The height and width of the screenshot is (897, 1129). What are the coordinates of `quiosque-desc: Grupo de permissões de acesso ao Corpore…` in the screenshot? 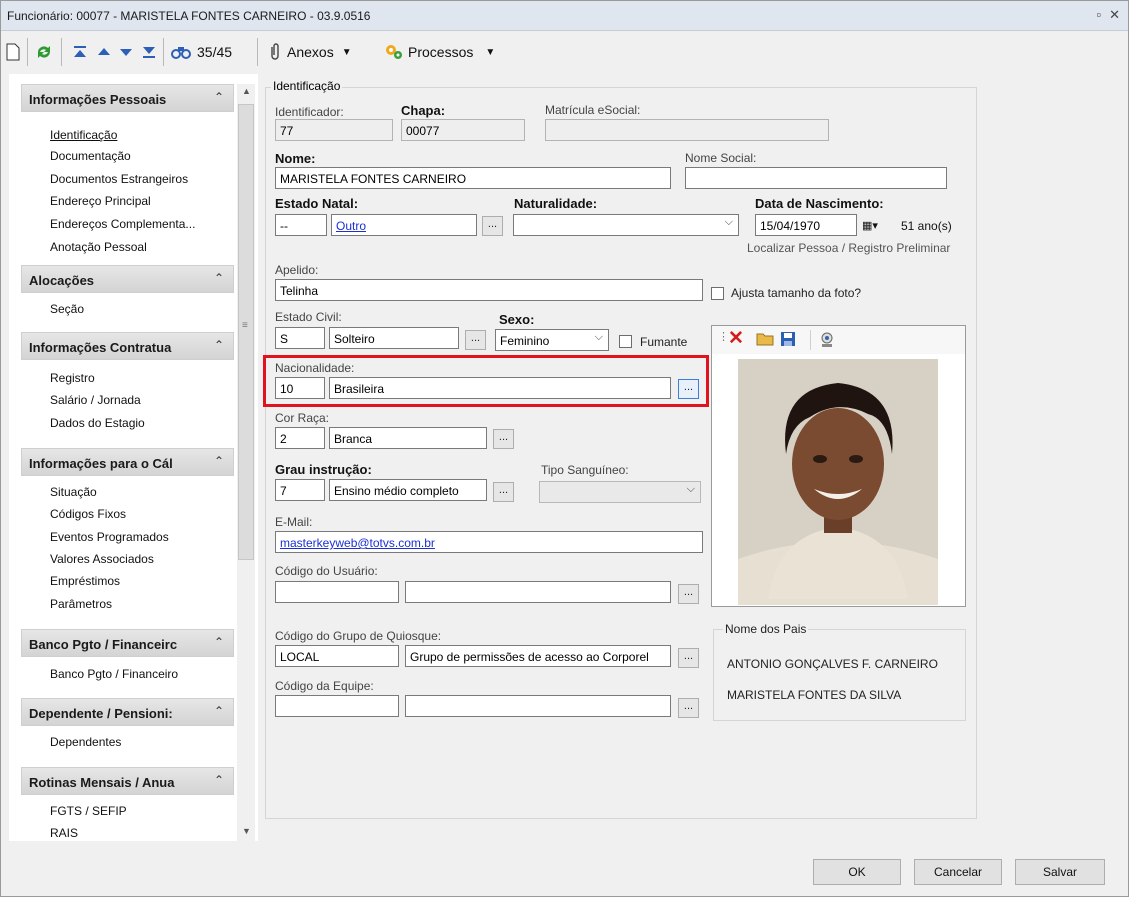 It's located at (538, 656).